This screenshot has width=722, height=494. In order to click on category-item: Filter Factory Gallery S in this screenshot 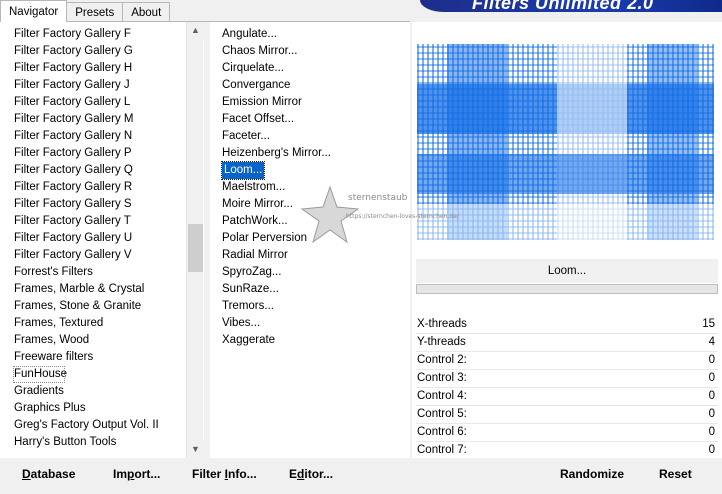, I will do `click(93, 204)`.